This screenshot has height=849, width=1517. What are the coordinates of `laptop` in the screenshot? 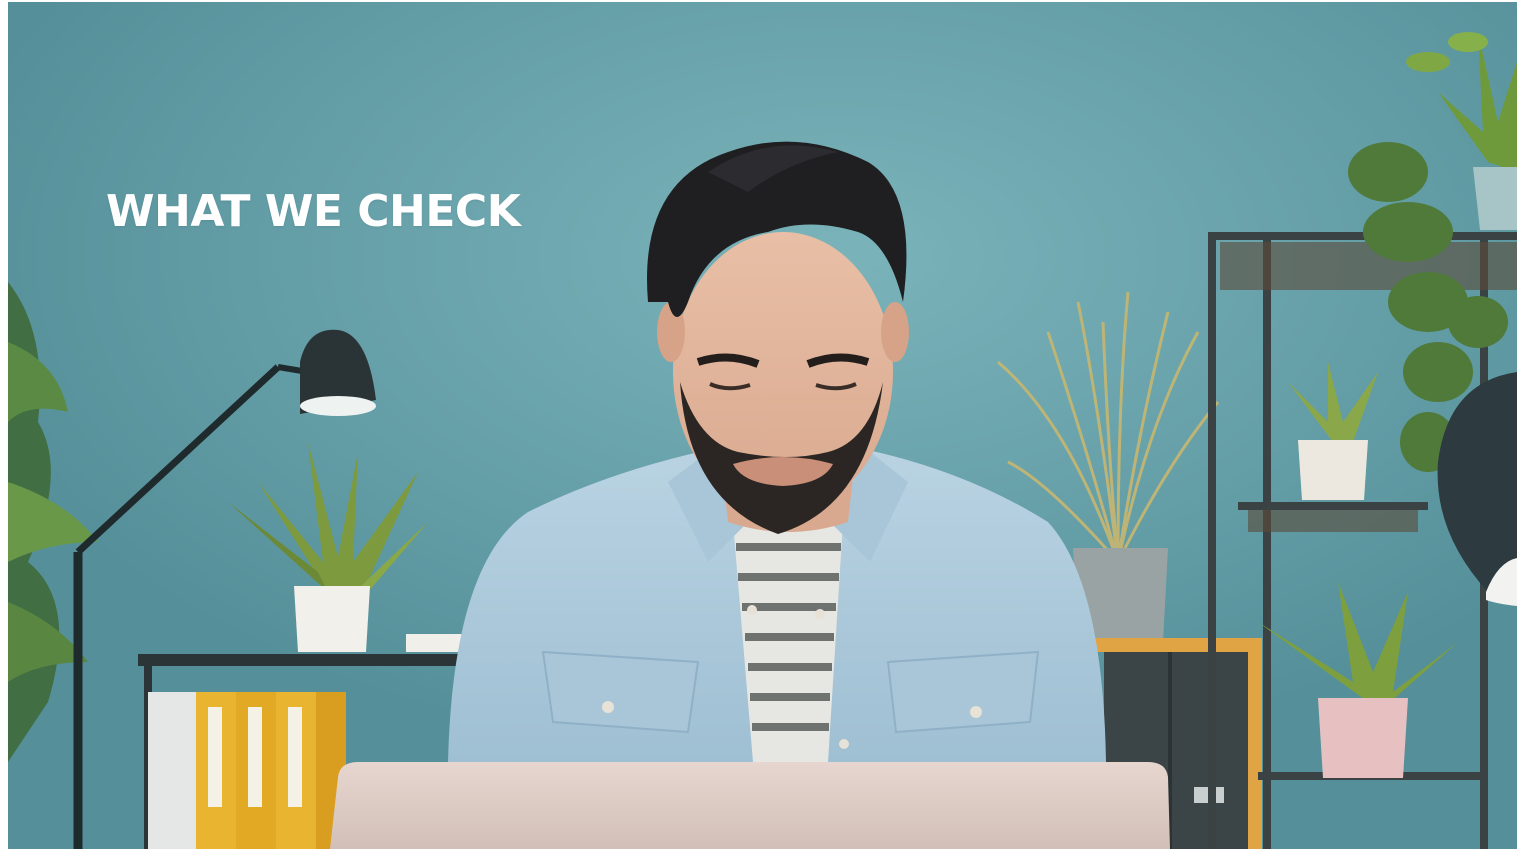 It's located at (750, 805).